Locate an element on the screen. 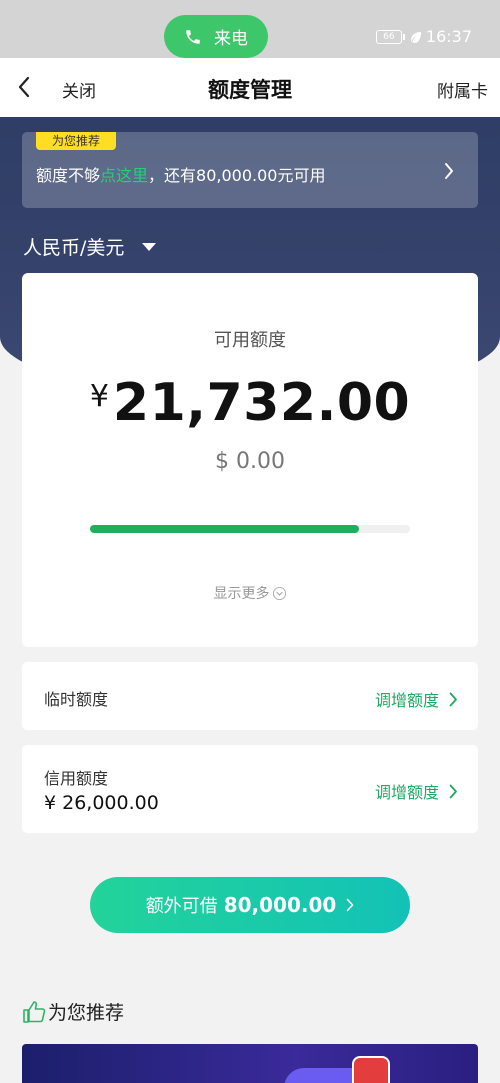 This screenshot has width=500, height=1083. back-arrow-icon is located at coordinates (24, 87).